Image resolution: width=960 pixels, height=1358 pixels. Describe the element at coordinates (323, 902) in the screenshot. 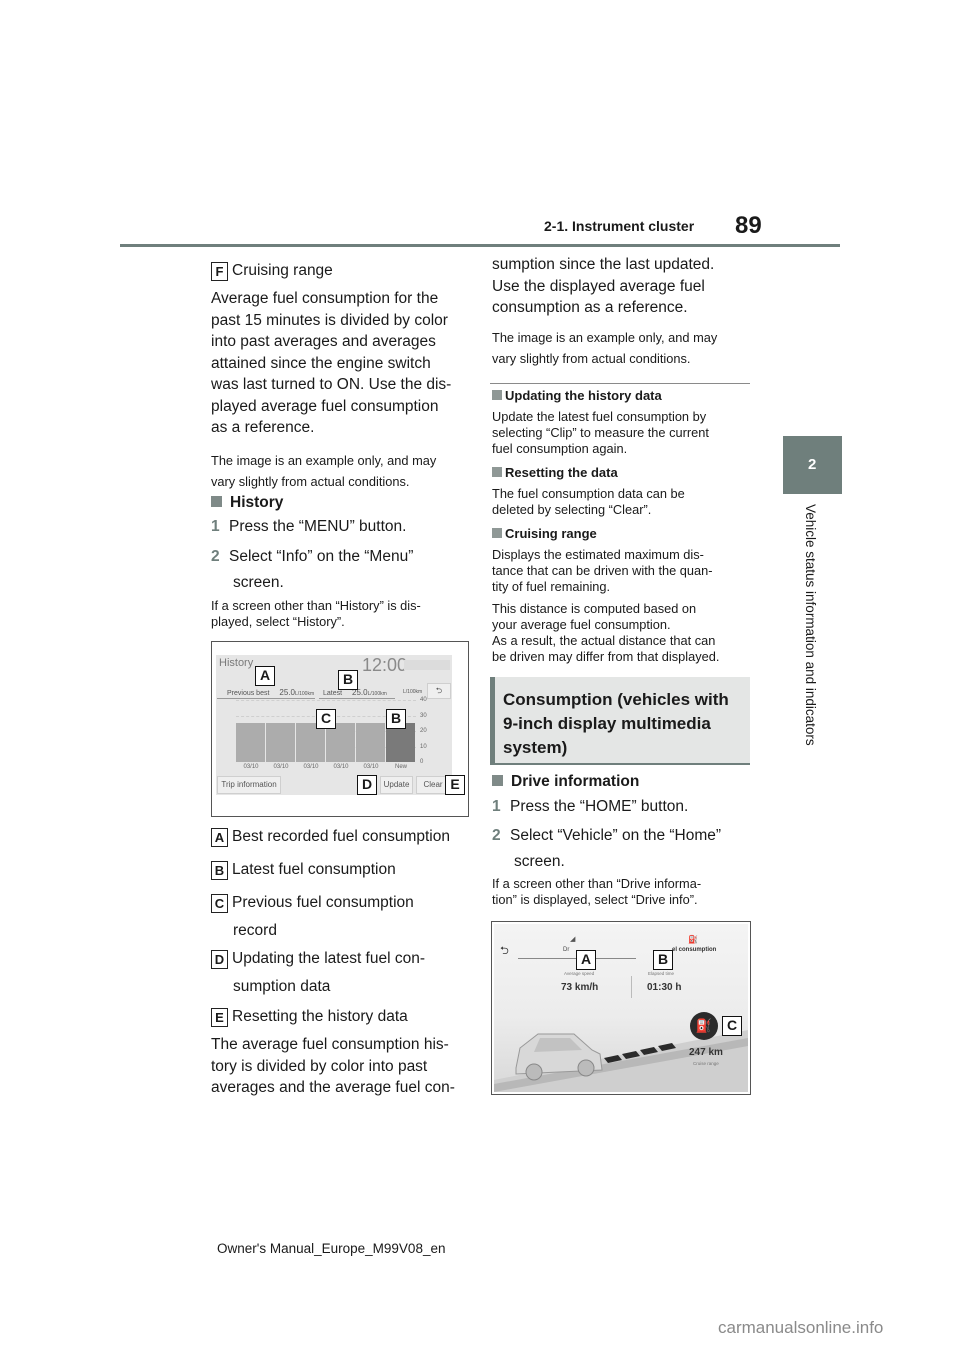

I see `legend-text: Previous fuel consumption` at that location.